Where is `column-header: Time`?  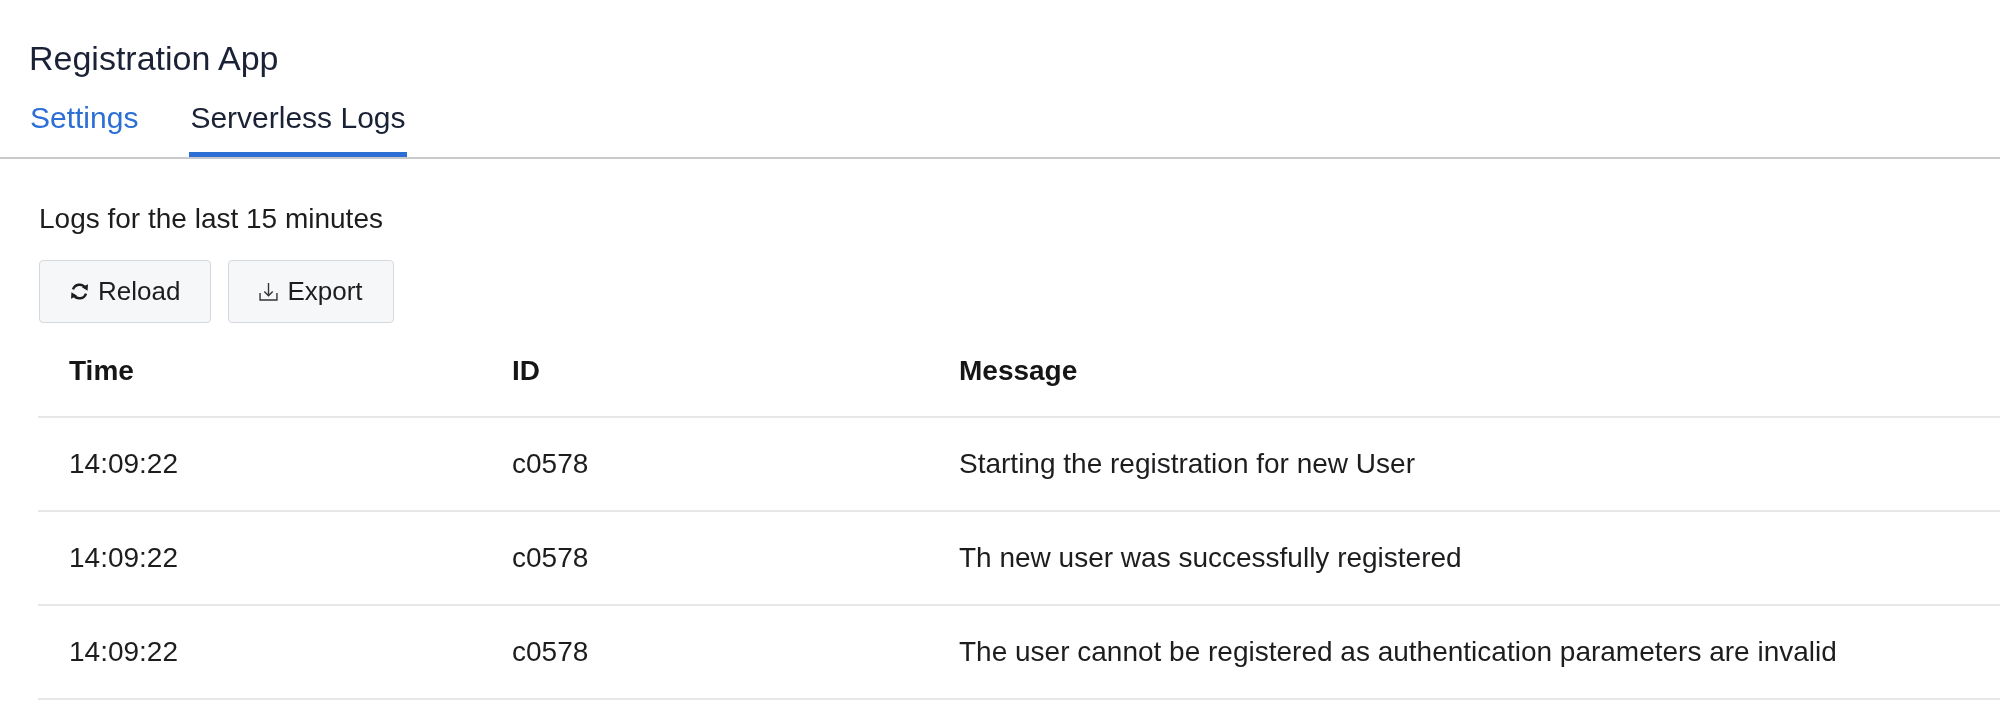
column-header: Time is located at coordinates (101, 370).